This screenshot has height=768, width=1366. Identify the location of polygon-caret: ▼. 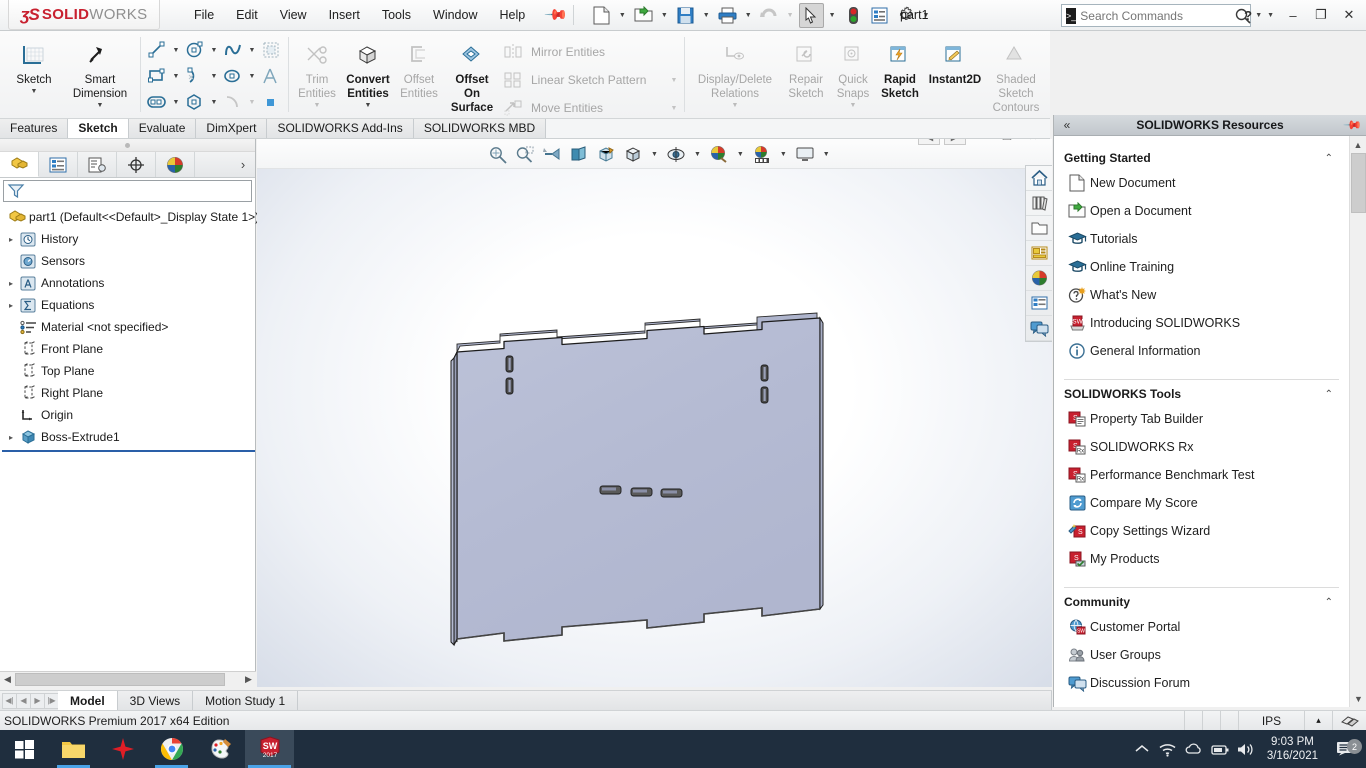
(214, 102).